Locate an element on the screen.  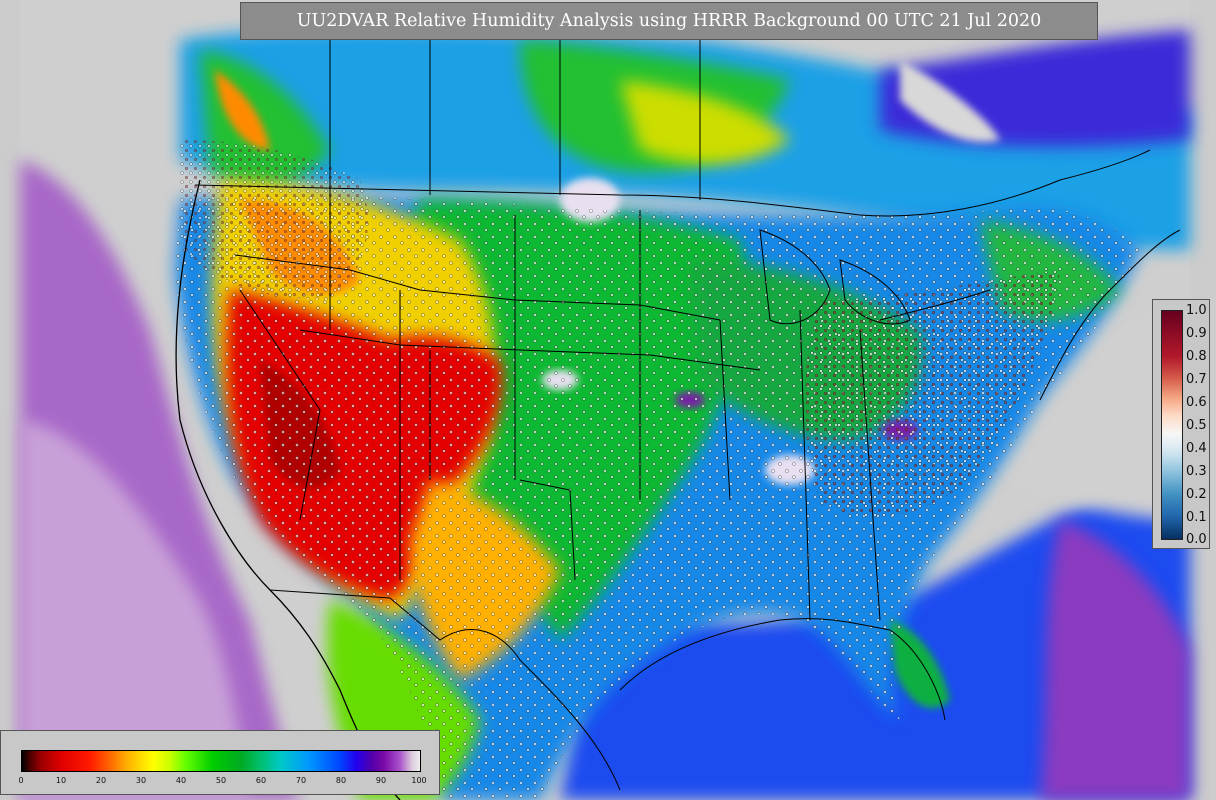
bottom-colorbar-tick: 10 is located at coordinates (61, 780).